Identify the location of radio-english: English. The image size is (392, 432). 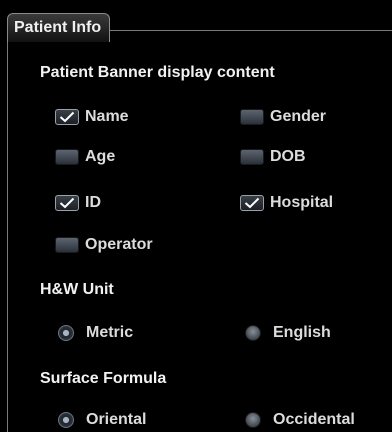
(288, 333).